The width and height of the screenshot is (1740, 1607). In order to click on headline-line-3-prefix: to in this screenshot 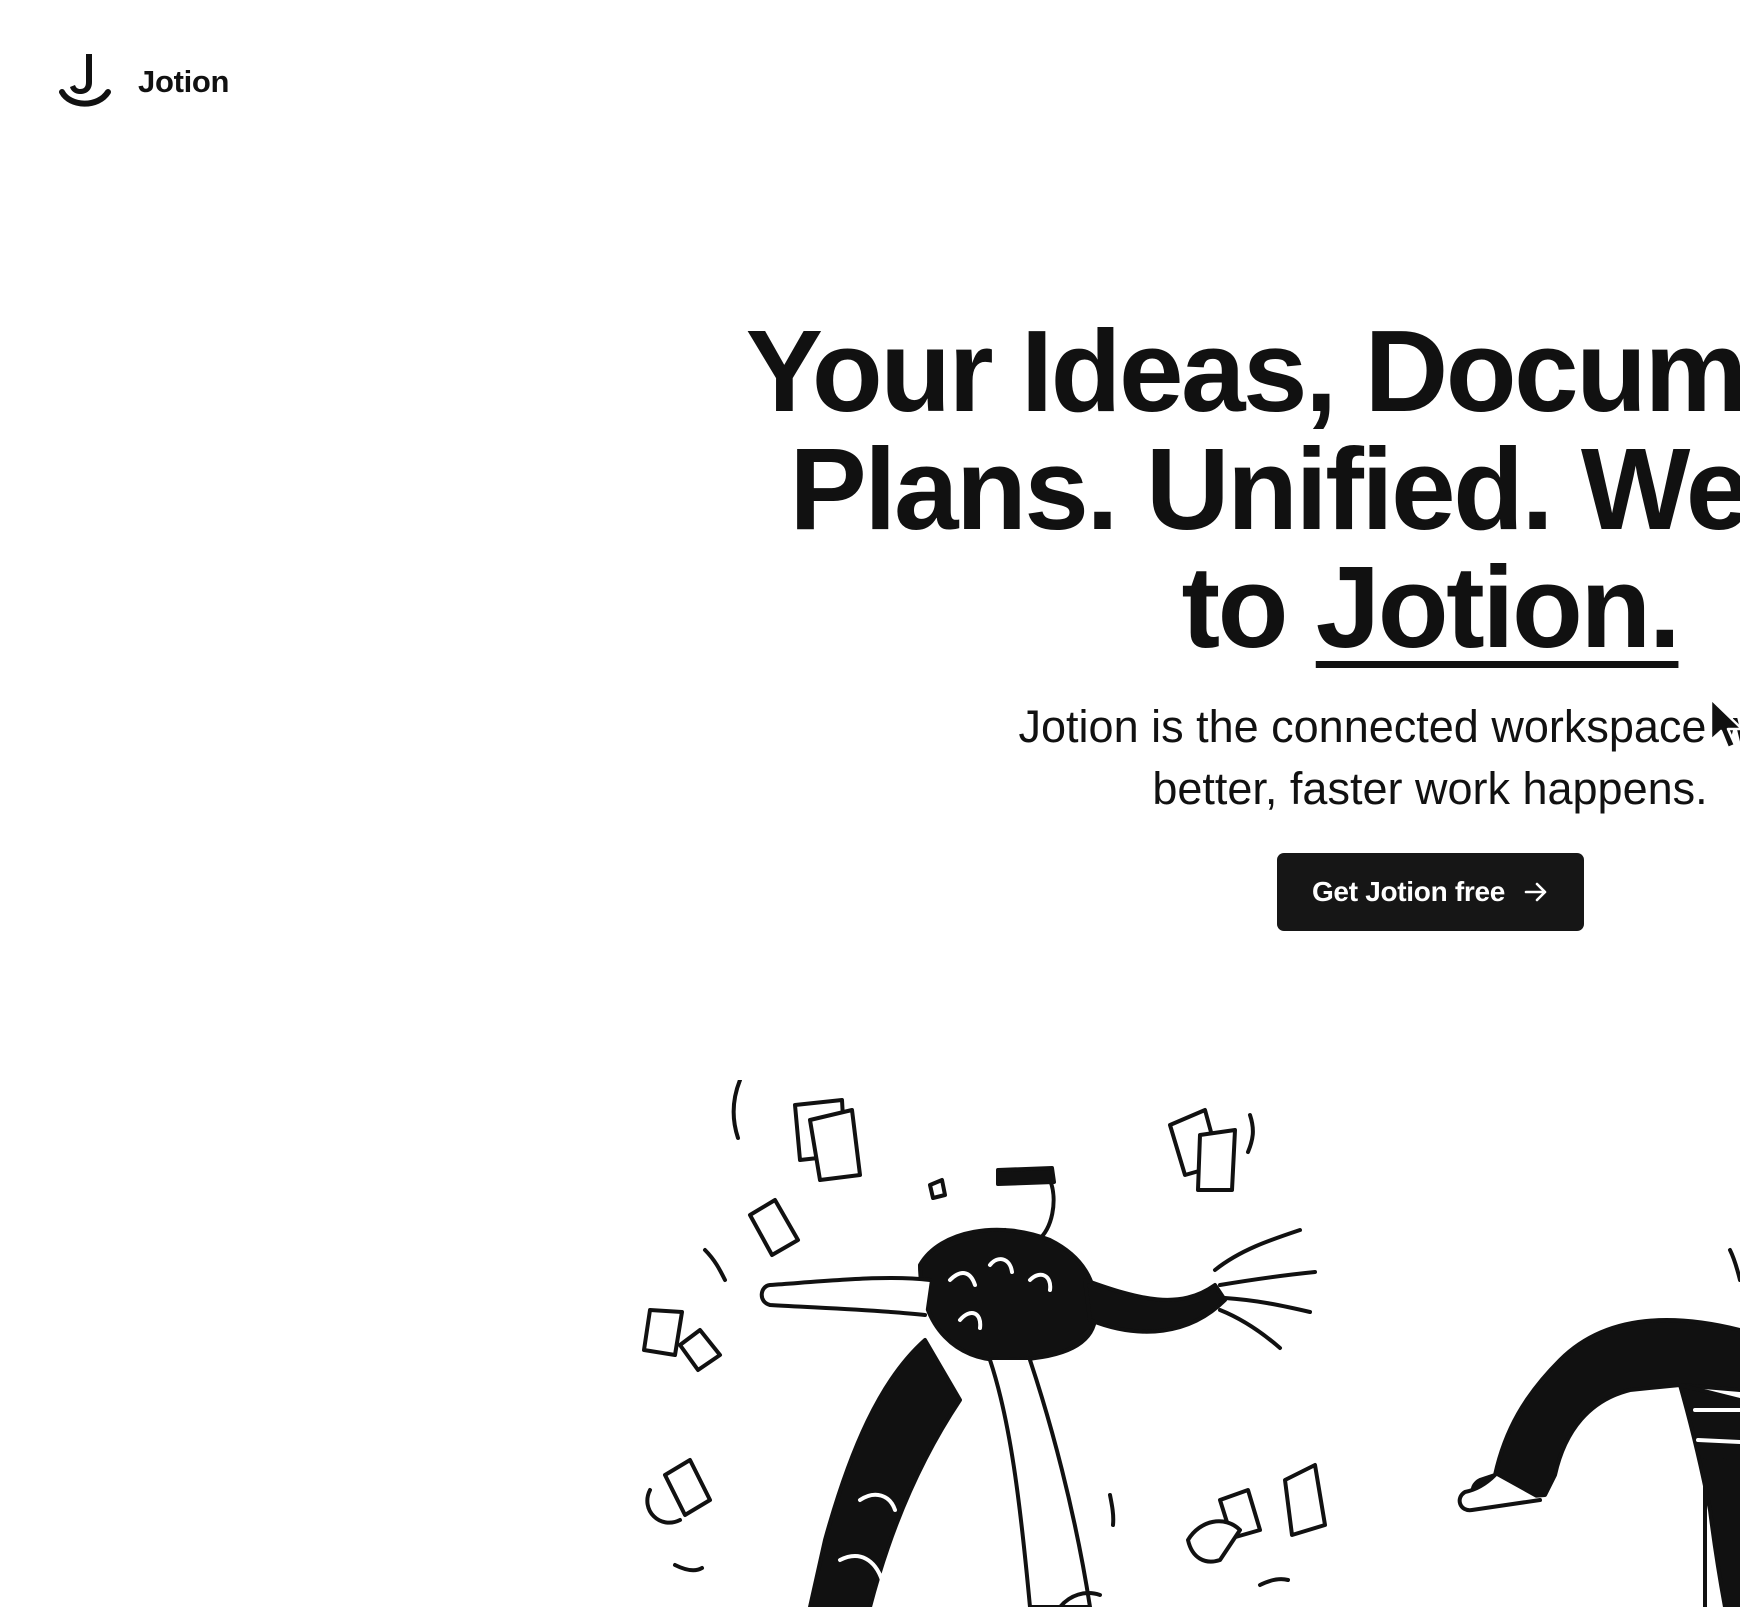, I will do `click(1248, 607)`.